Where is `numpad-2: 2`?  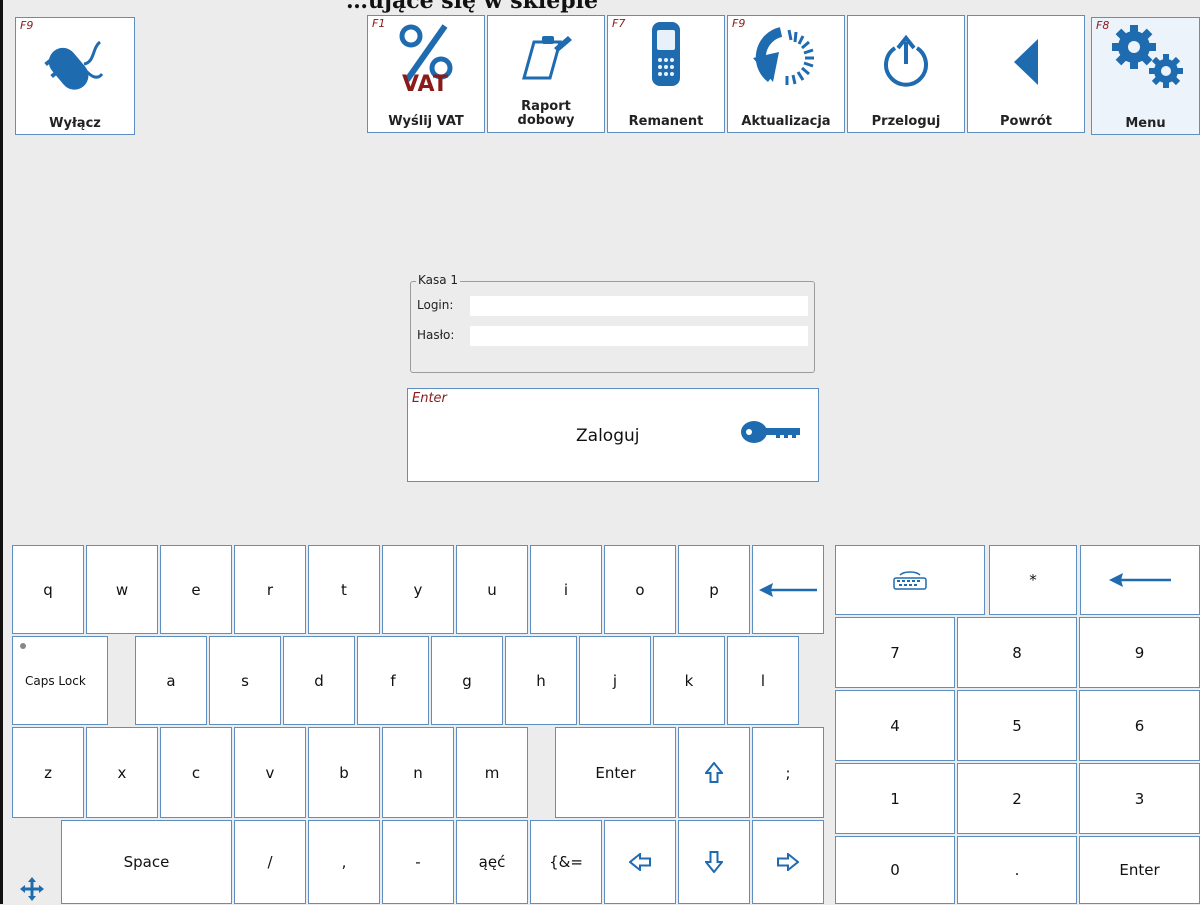
numpad-2: 2 is located at coordinates (1017, 798).